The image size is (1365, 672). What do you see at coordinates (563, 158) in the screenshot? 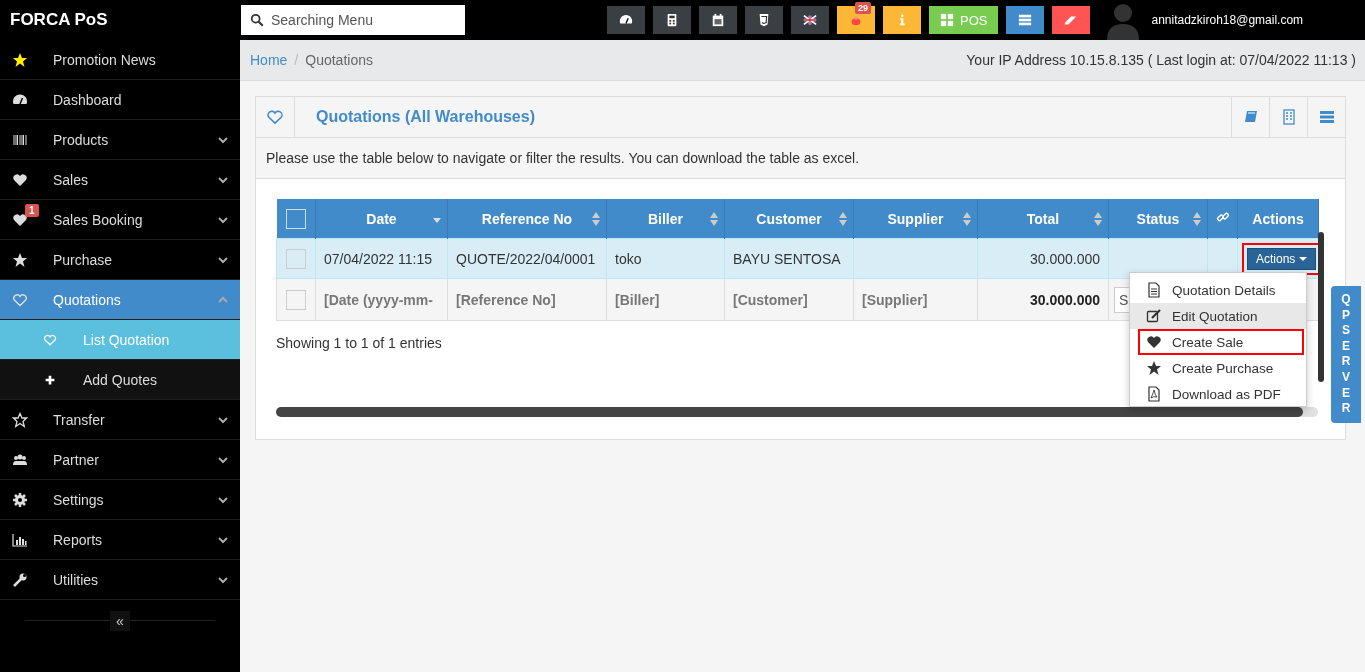
I see `panel-description: Please use the table below to navigate or filter the results. You can download the table as excel.` at bounding box center [563, 158].